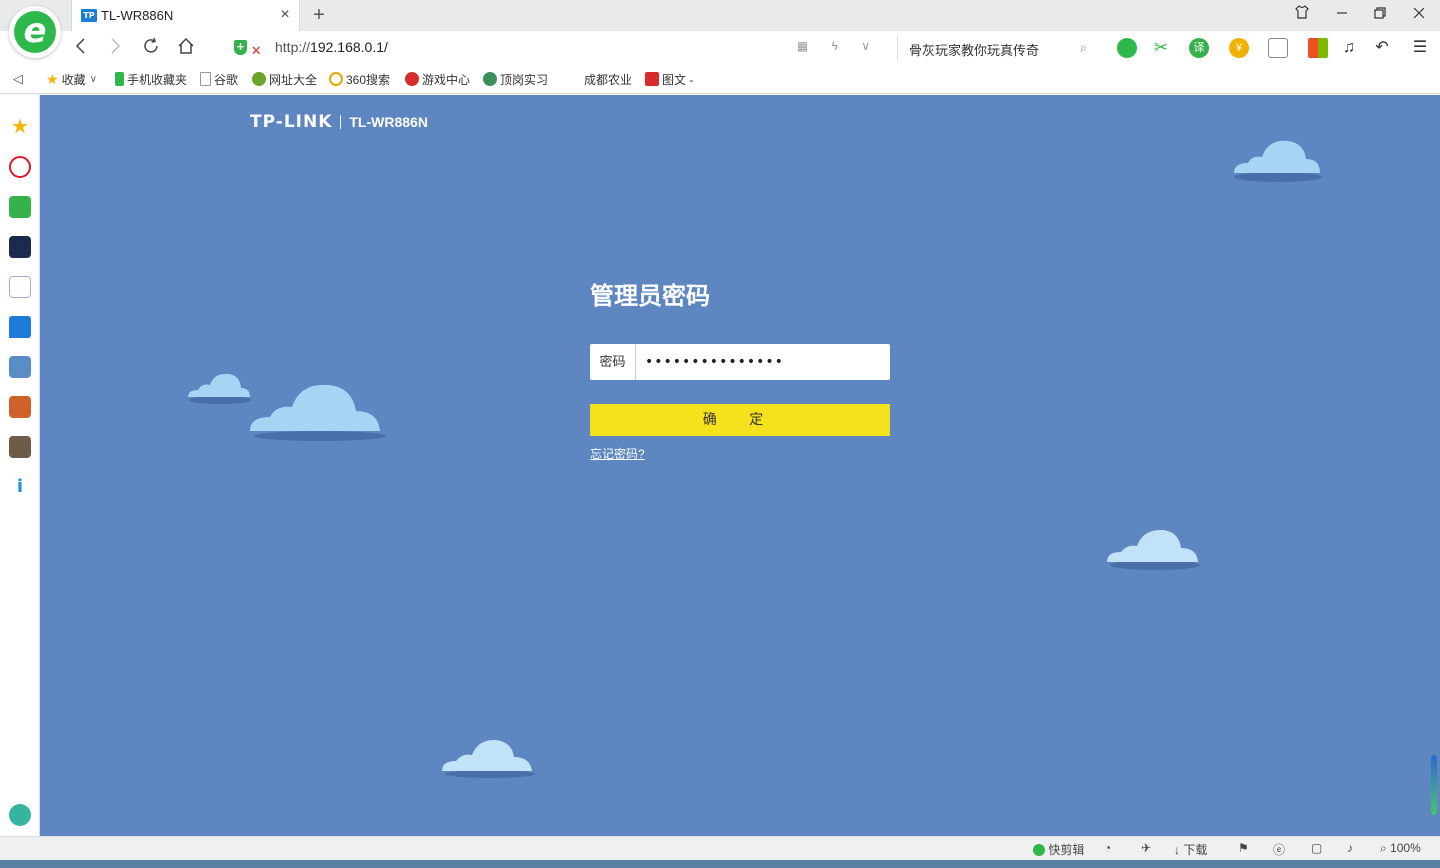 The image size is (1440, 868). I want to click on restore-button, so click(1380, 15).